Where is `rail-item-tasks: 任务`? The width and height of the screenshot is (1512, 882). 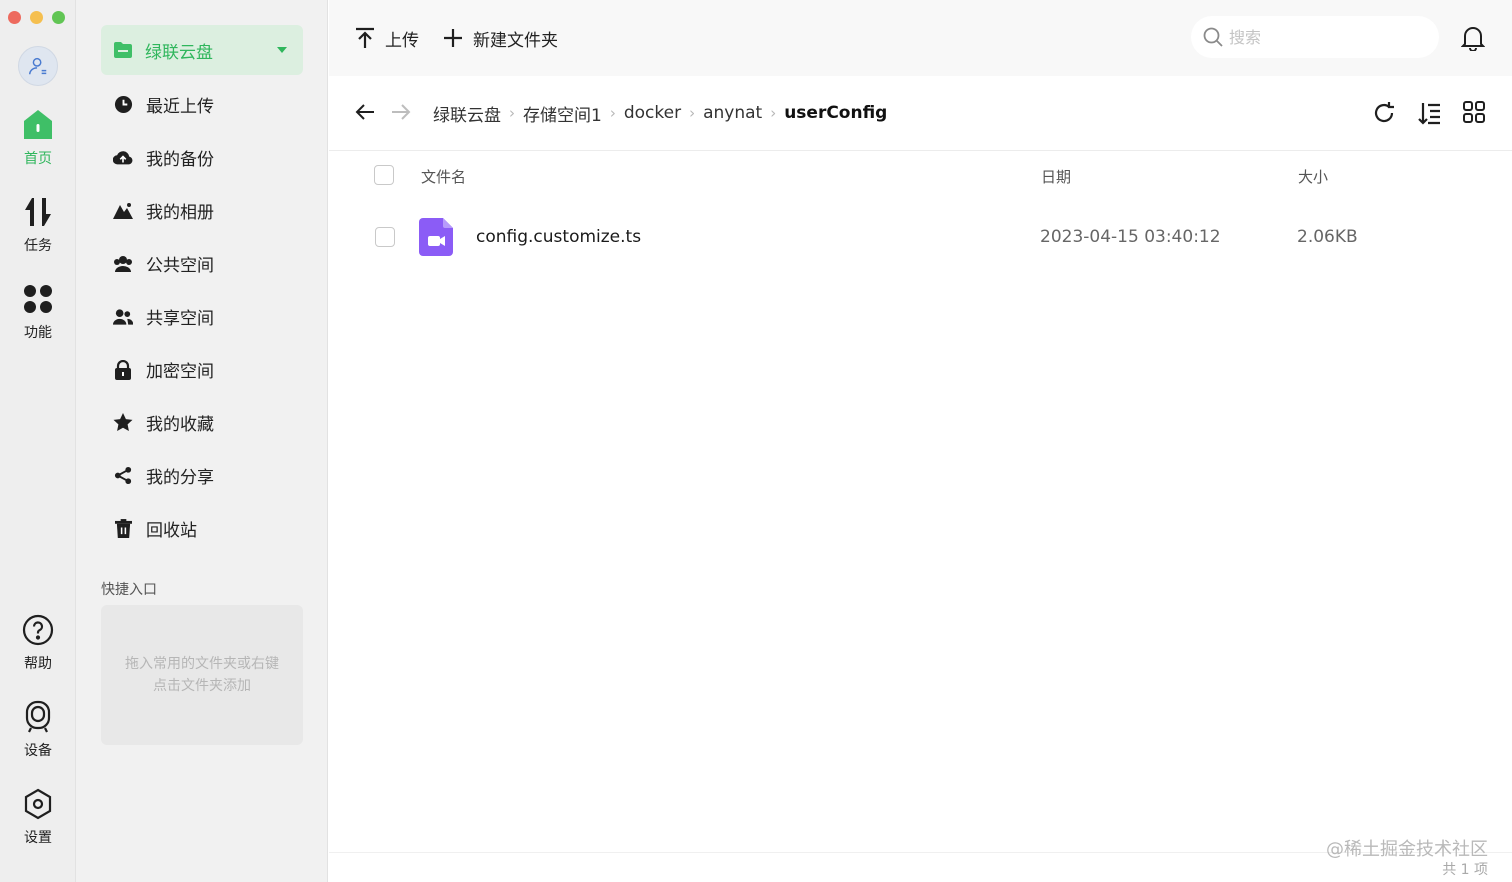 rail-item-tasks: 任务 is located at coordinates (38, 225).